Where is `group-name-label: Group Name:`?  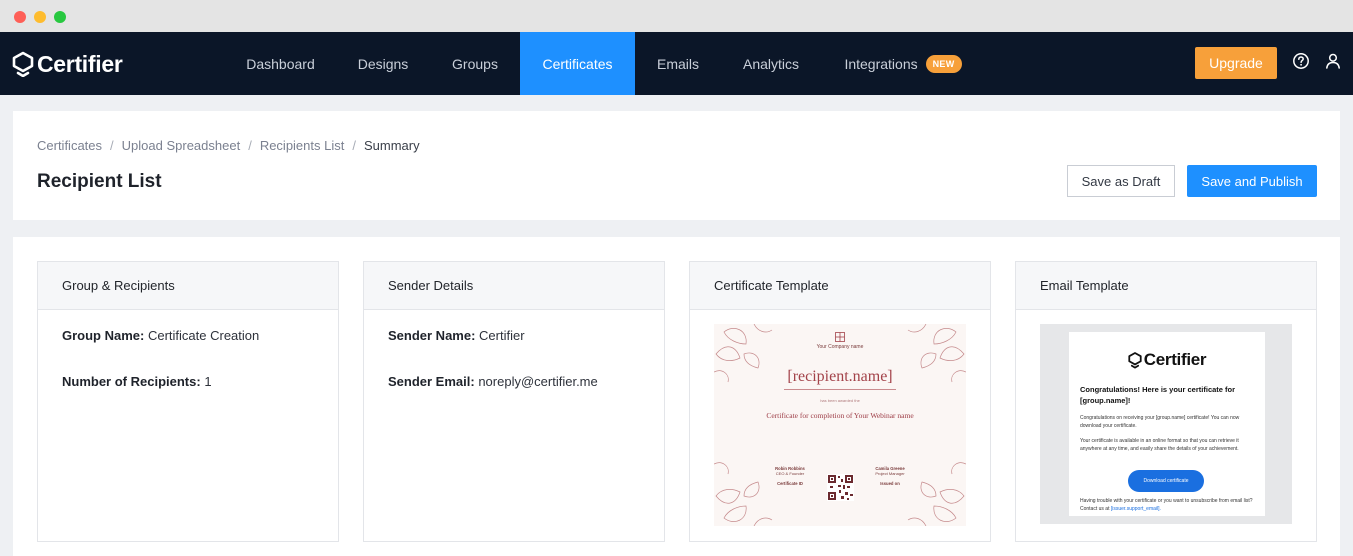
group-name-label: Group Name: is located at coordinates (103, 335).